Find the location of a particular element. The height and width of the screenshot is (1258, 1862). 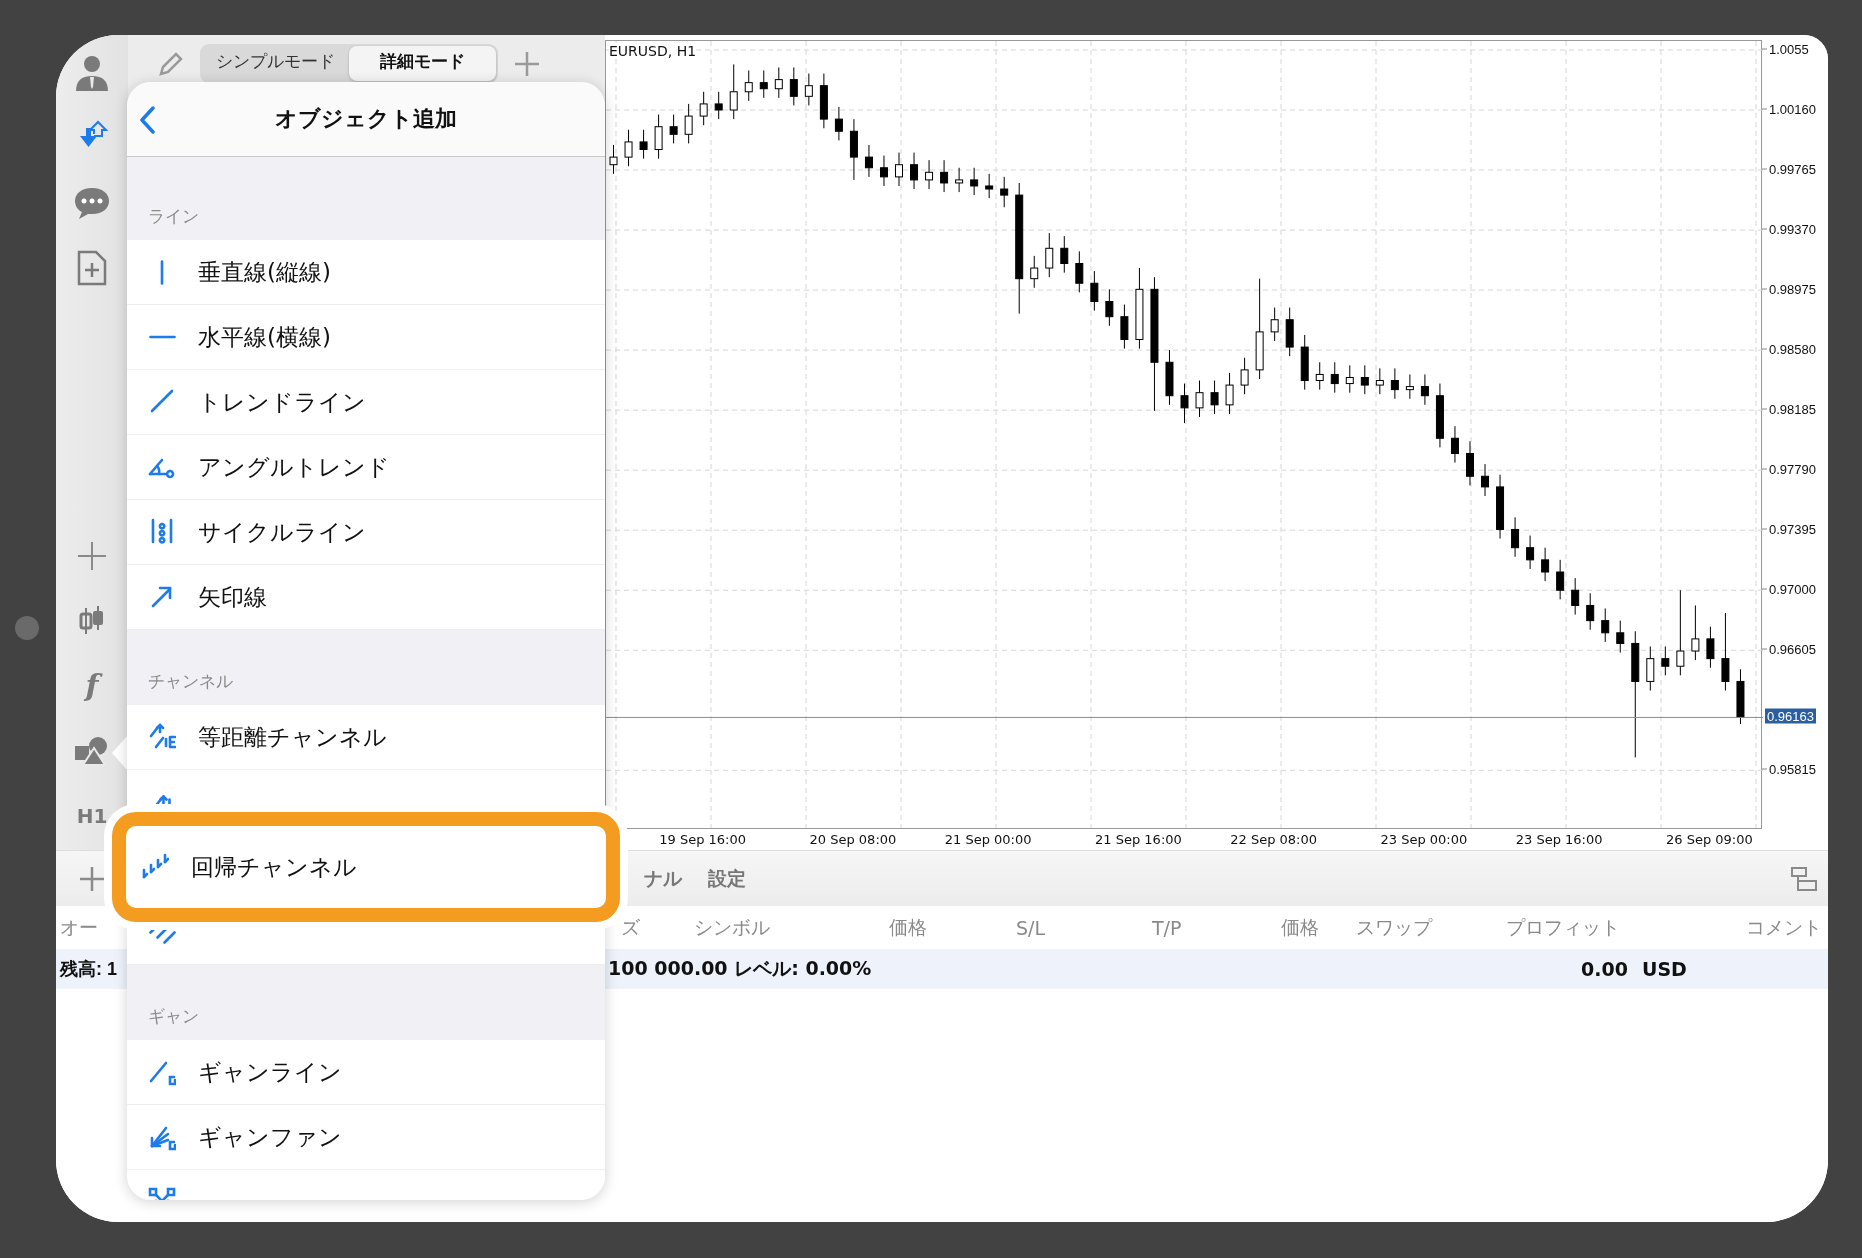

pencil-icon is located at coordinates (171, 63).